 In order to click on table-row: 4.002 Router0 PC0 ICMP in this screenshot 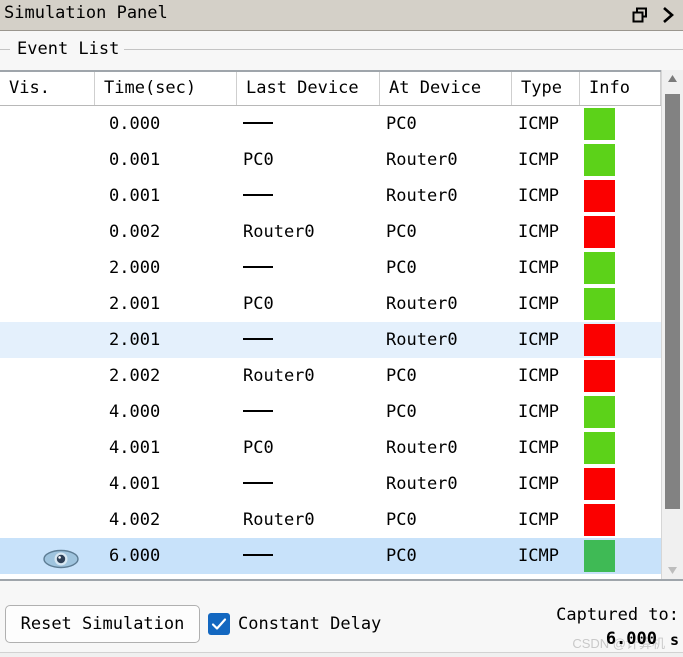, I will do `click(330, 520)`.